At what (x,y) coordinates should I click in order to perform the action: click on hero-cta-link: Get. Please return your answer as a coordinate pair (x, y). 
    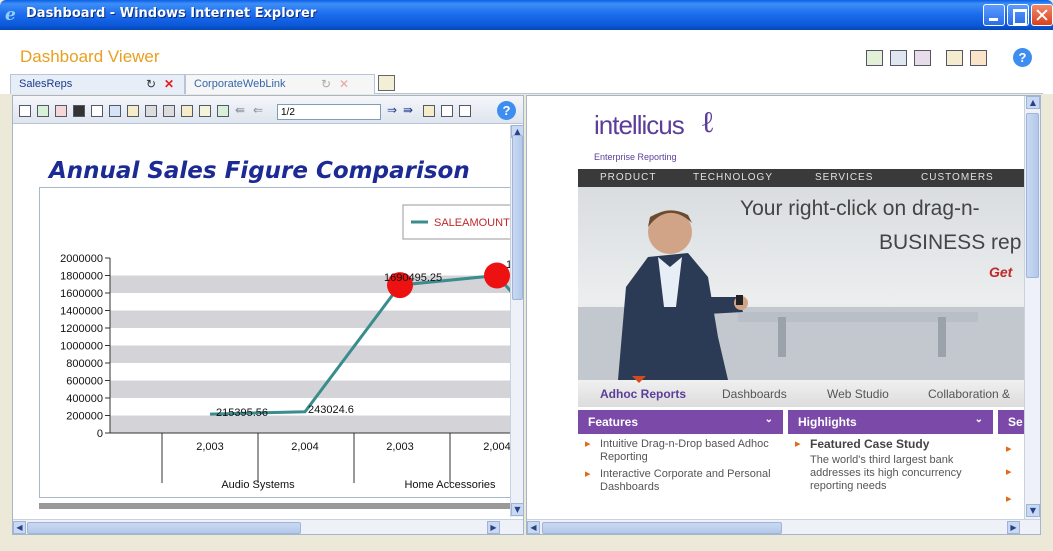
    Looking at the image, I should click on (1000, 272).